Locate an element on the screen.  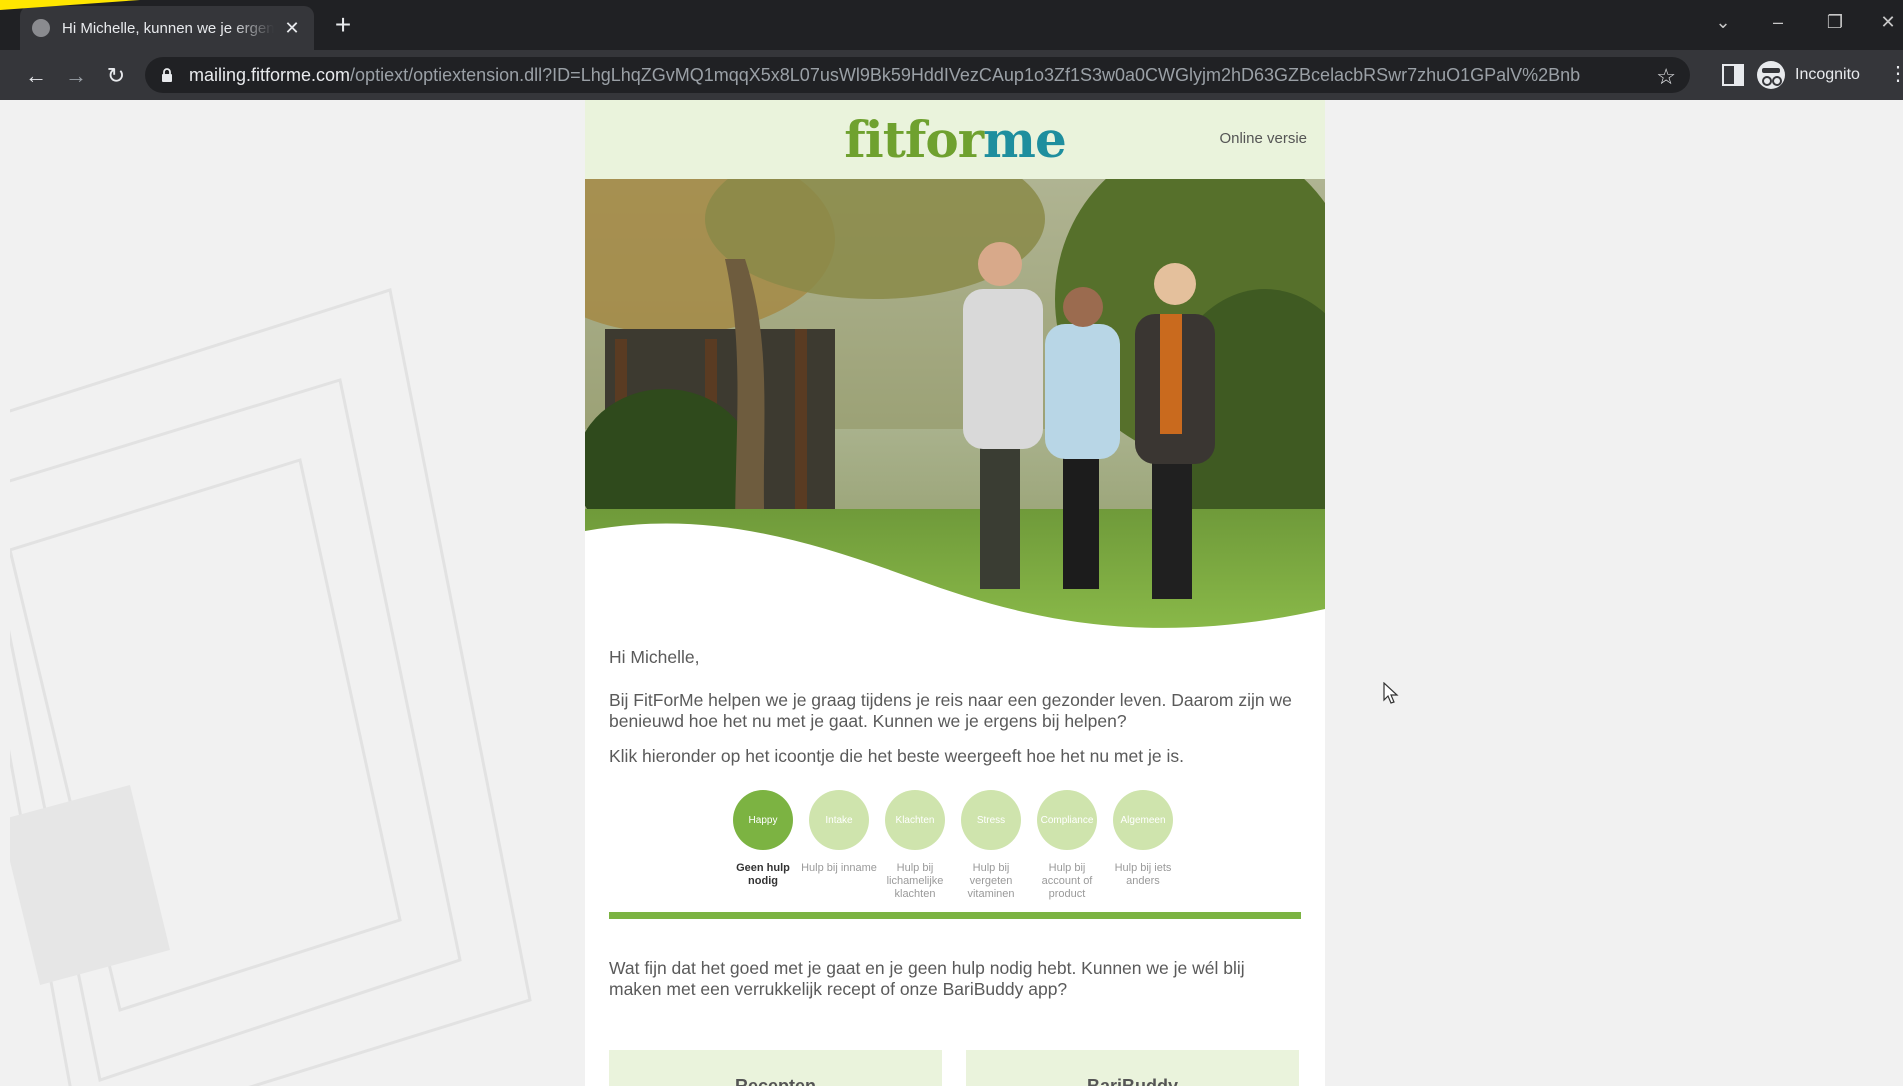
incognito-icon is located at coordinates (1771, 75).